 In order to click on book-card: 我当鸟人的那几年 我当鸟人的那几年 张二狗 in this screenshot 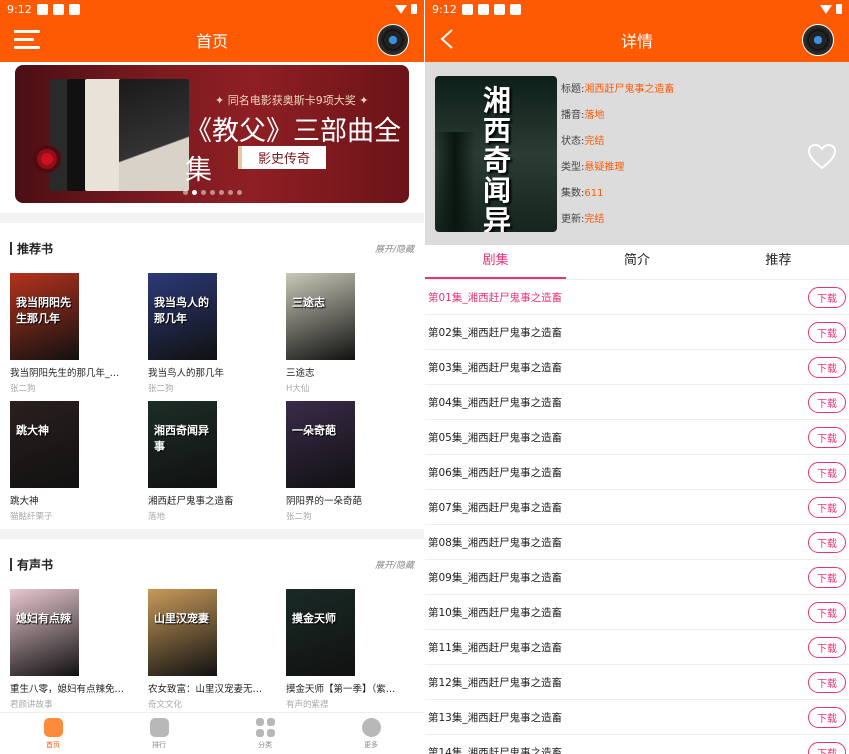, I will do `click(217, 337)`.